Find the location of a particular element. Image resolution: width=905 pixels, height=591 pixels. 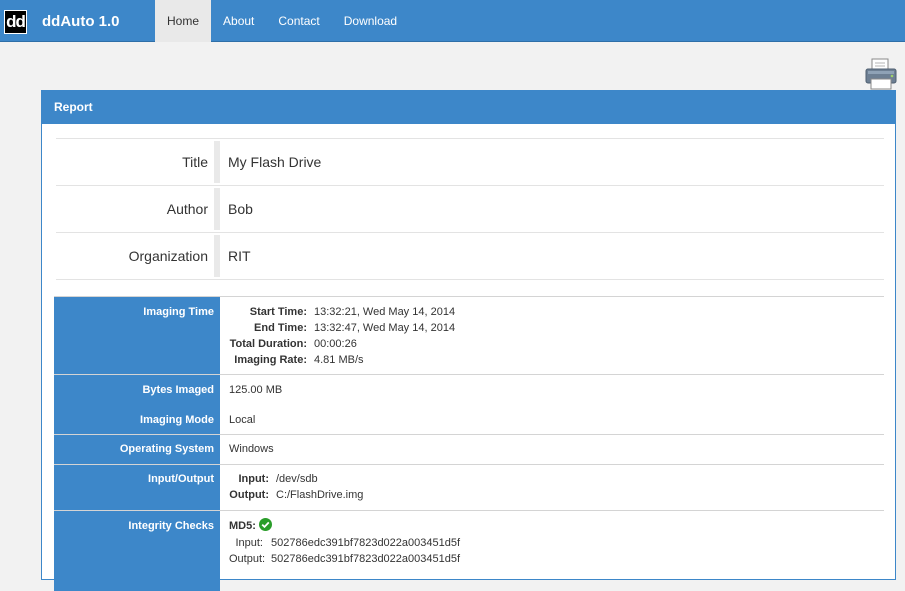

detail-value-stack: 125.00 MB Local is located at coordinates (552, 404).